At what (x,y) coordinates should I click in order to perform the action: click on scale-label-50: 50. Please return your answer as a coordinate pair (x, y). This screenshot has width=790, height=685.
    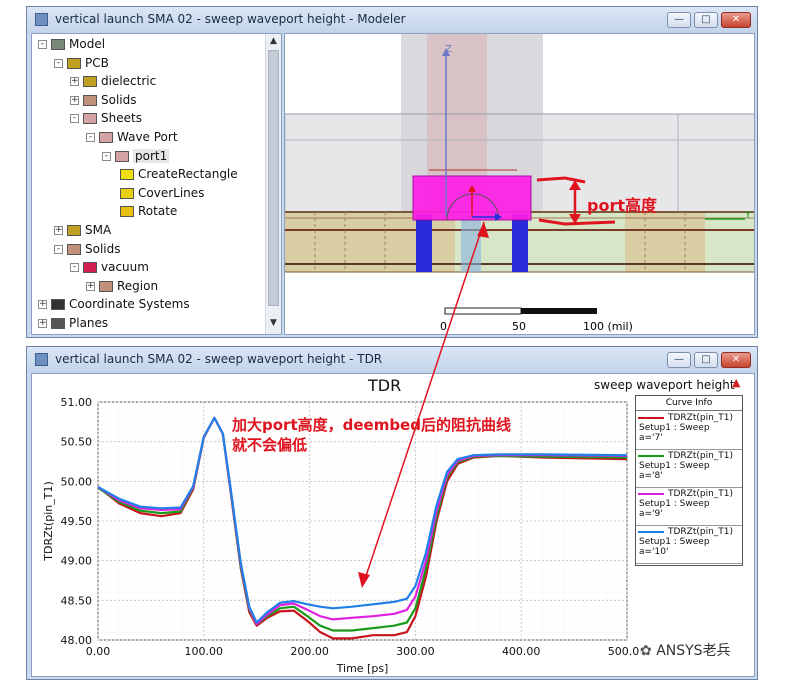
    Looking at the image, I should click on (519, 326).